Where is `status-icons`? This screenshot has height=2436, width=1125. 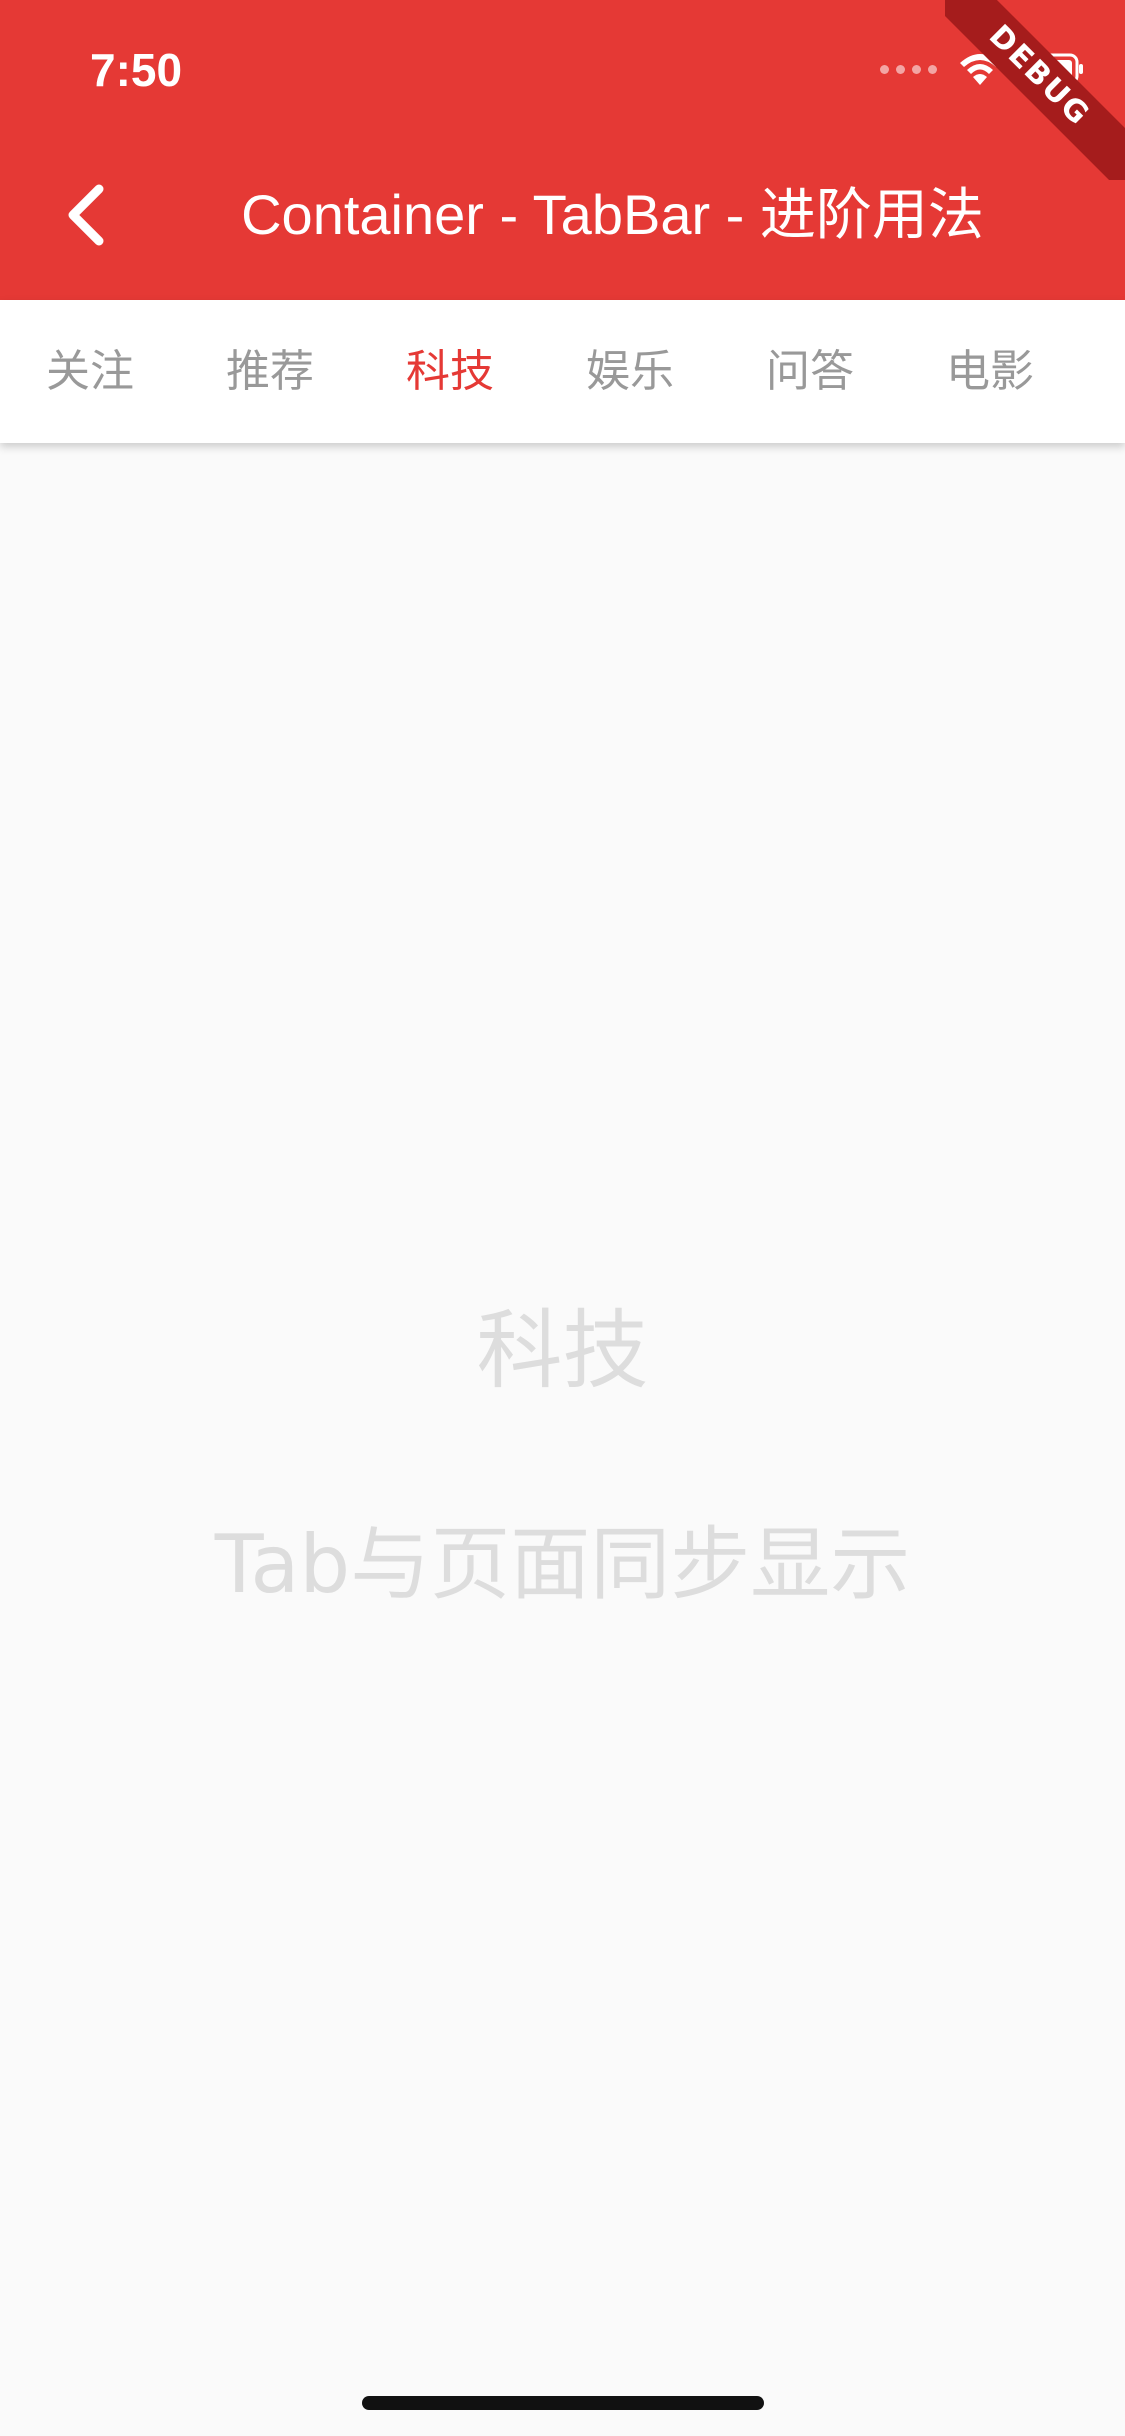 status-icons is located at coordinates (982, 69).